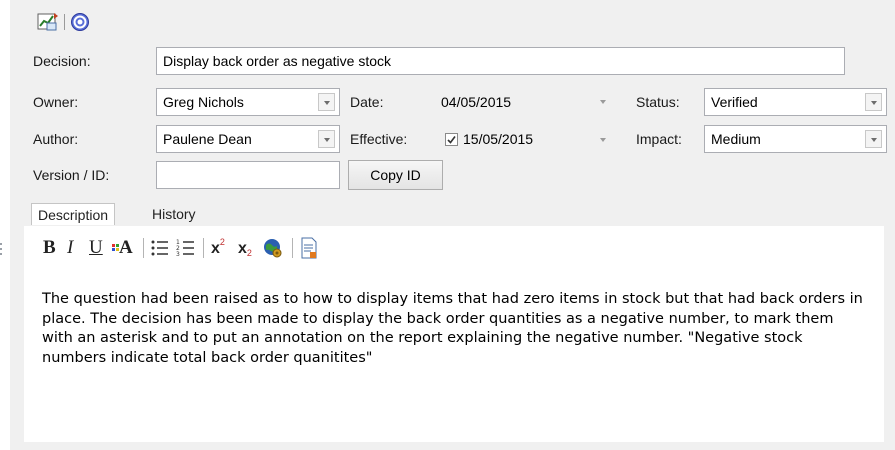 The width and height of the screenshot is (895, 450). I want to click on hyperlink-globe-icon, so click(273, 248).